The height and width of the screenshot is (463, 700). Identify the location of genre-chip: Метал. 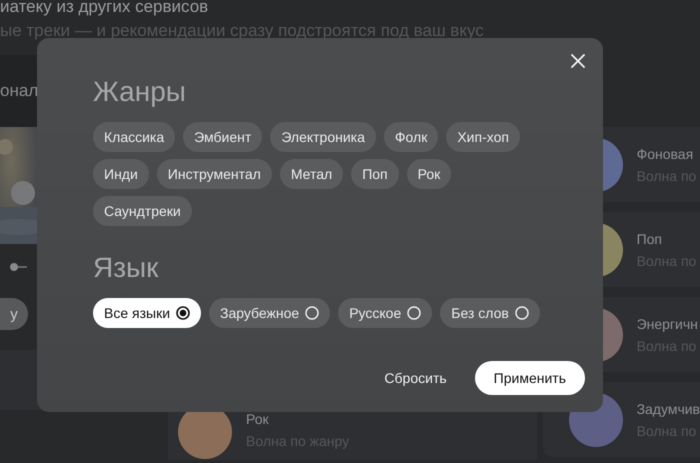
(312, 174).